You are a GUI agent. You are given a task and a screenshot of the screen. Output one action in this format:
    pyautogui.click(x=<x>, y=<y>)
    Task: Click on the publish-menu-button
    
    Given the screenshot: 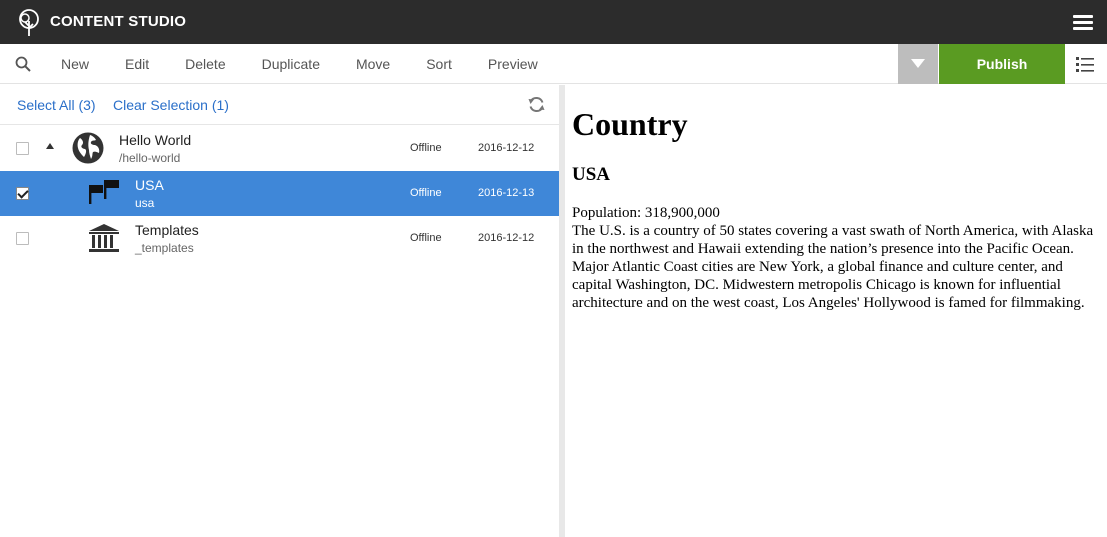 What is the action you would take?
    pyautogui.click(x=918, y=64)
    